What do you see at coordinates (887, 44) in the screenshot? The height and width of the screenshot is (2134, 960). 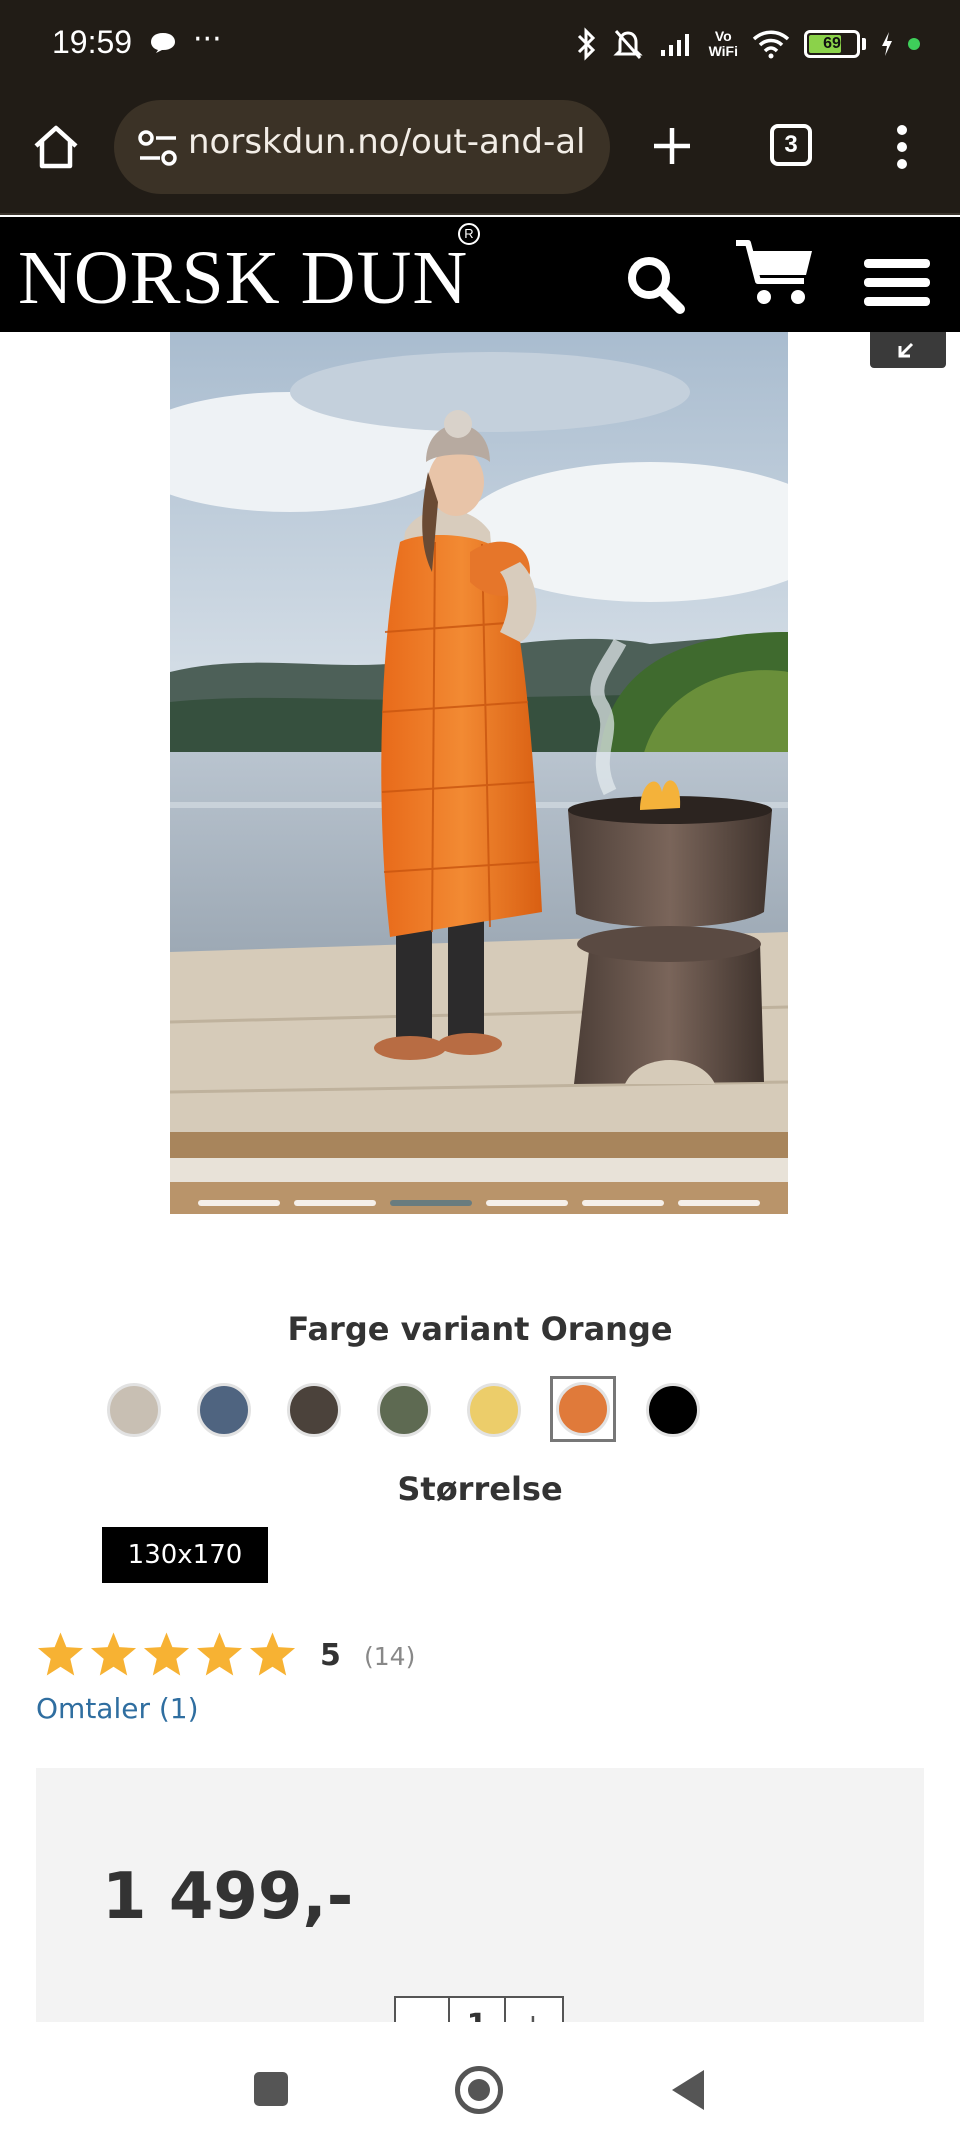 I see `charging-icon` at bounding box center [887, 44].